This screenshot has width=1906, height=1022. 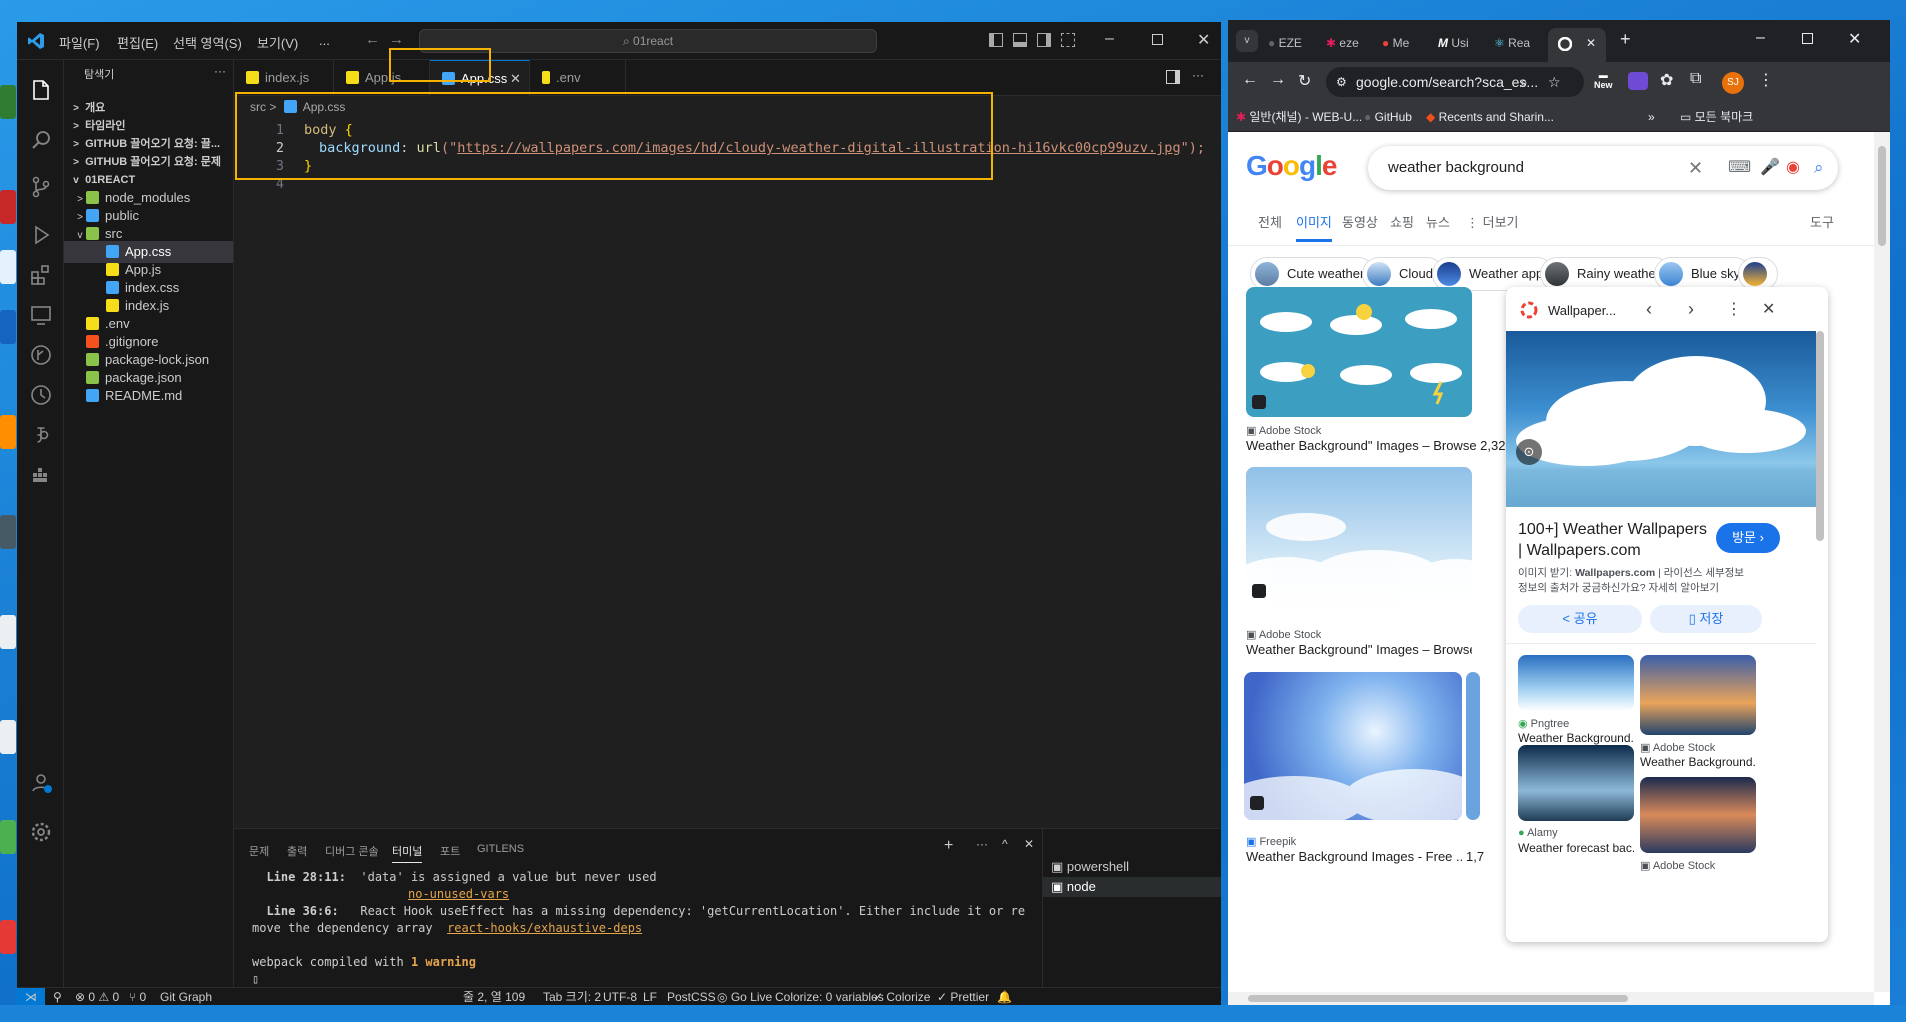 I want to click on menu-selection: 선택 영역(S), so click(x=207, y=42).